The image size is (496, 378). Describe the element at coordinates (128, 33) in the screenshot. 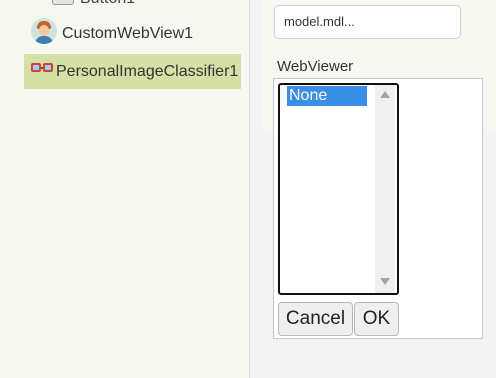

I see `tree-item-label: CustomWebView1` at that location.